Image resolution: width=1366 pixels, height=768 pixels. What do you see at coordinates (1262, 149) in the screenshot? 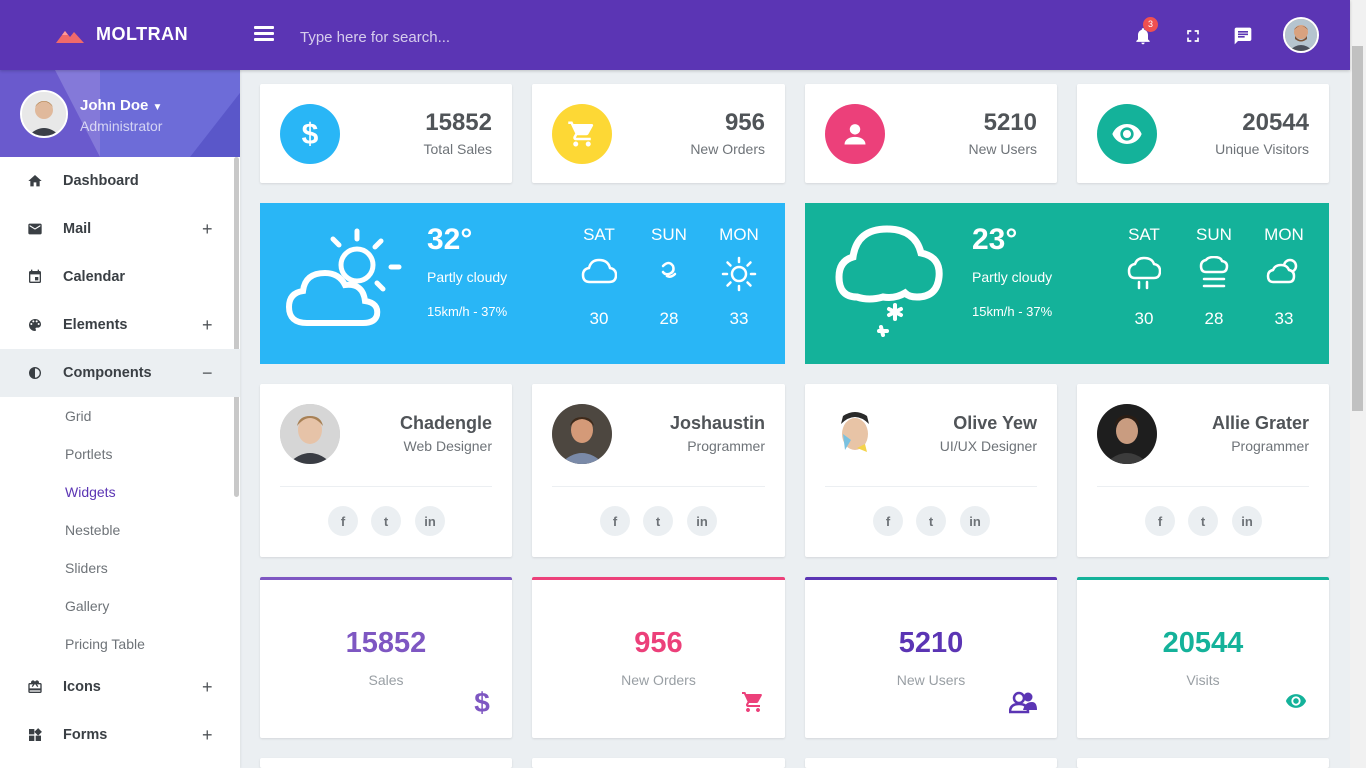
I see `stat-label: Unique Visitors` at bounding box center [1262, 149].